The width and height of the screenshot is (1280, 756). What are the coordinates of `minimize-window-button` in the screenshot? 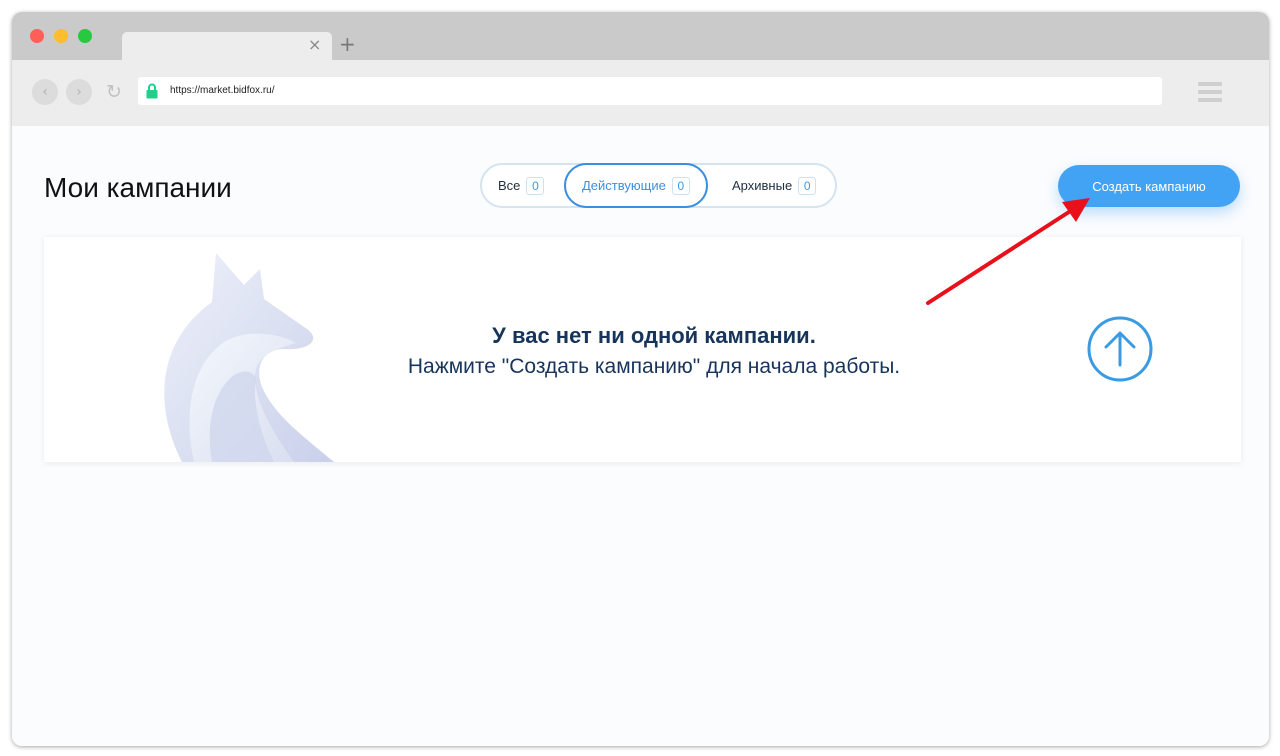 It's located at (61, 36).